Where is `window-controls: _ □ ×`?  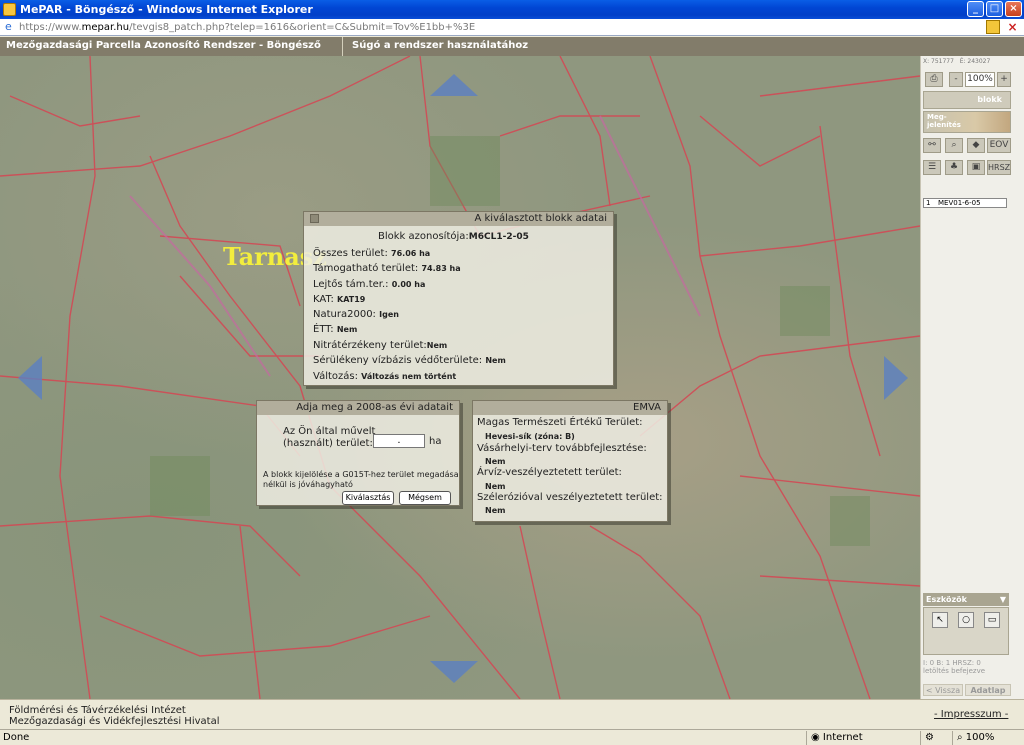 window-controls: _ □ × is located at coordinates (994, 9).